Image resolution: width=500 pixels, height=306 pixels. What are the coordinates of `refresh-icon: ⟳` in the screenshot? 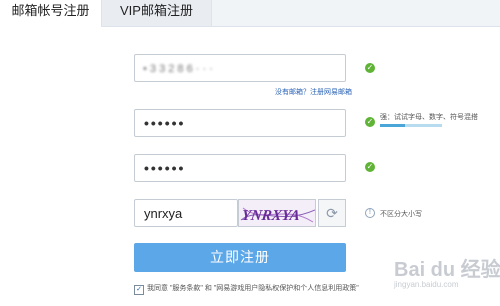 It's located at (332, 213).